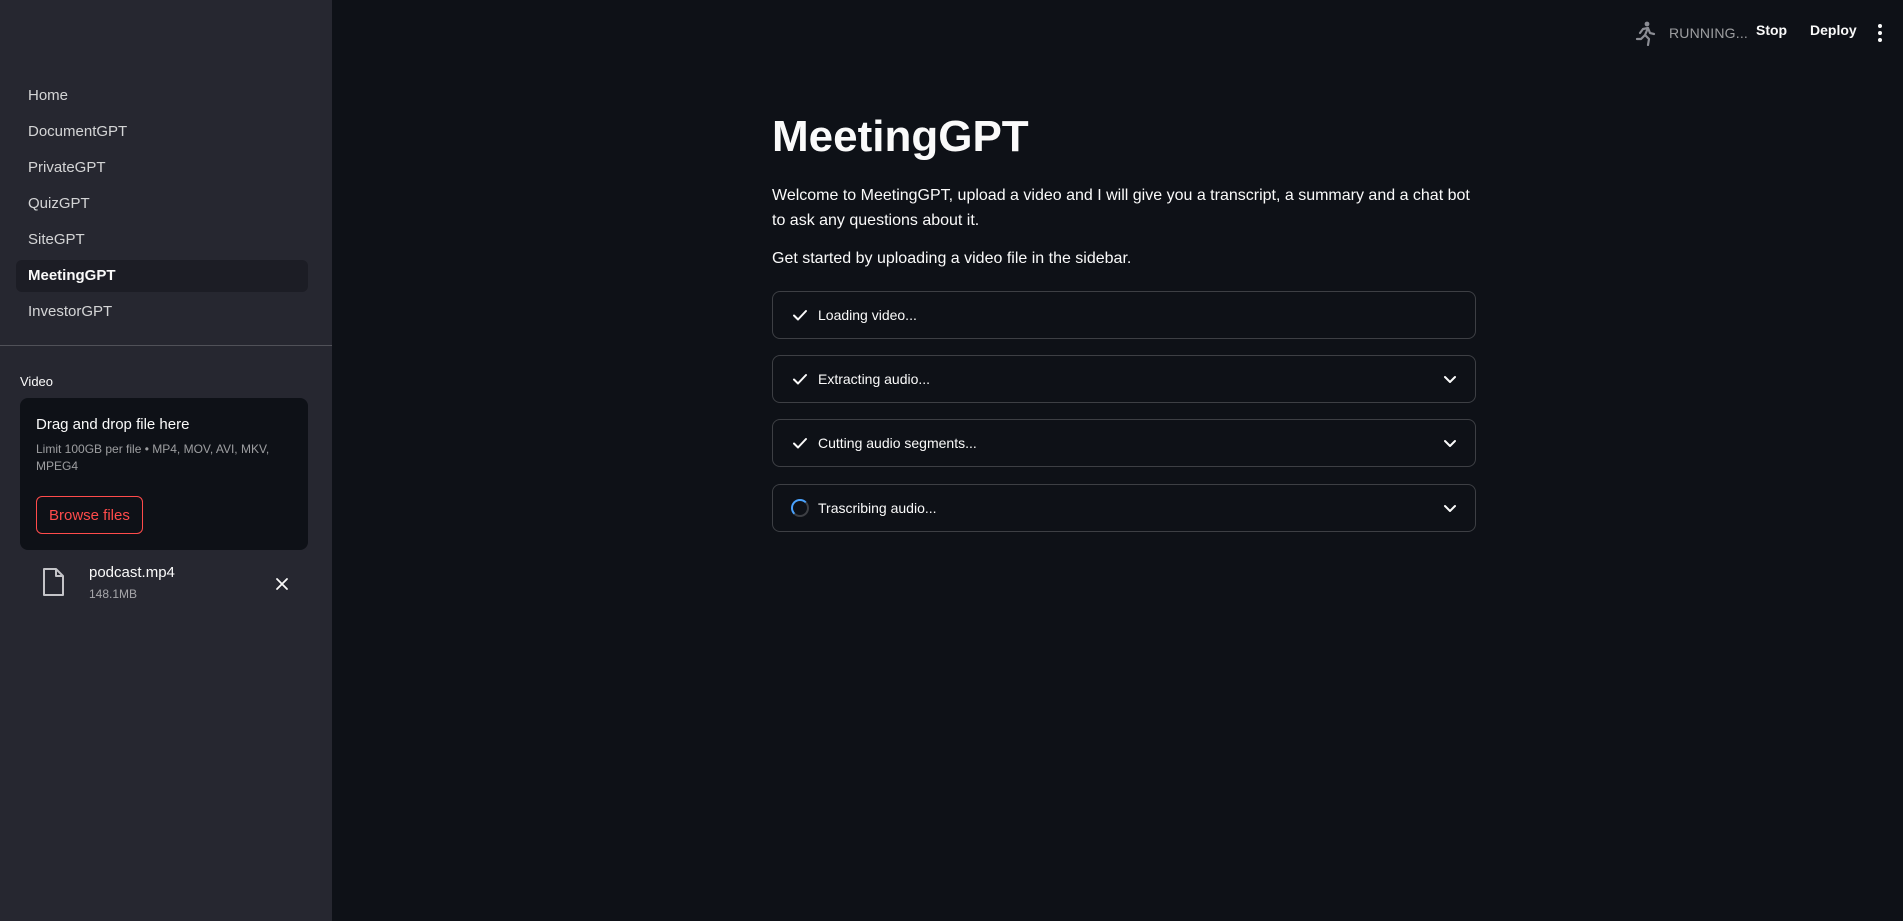 The image size is (1903, 921). Describe the element at coordinates (113, 424) in the screenshot. I see `dropzone-title: Drag and drop file here` at that location.